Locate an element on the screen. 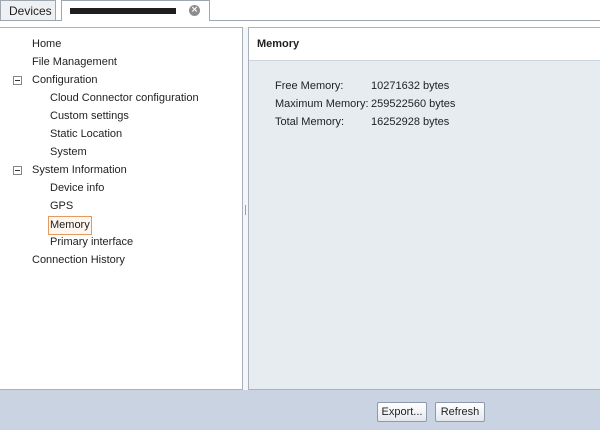  tree-item-label: GPS is located at coordinates (62, 206).